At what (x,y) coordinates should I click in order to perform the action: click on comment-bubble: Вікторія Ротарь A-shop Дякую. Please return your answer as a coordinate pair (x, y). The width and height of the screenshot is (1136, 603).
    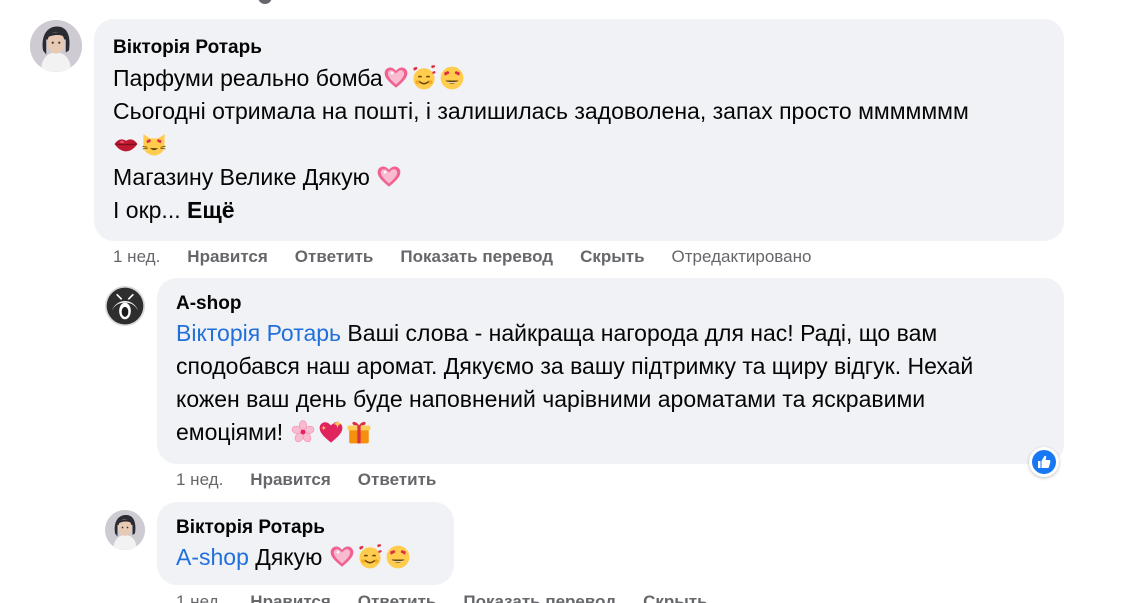
    Looking at the image, I should click on (305, 543).